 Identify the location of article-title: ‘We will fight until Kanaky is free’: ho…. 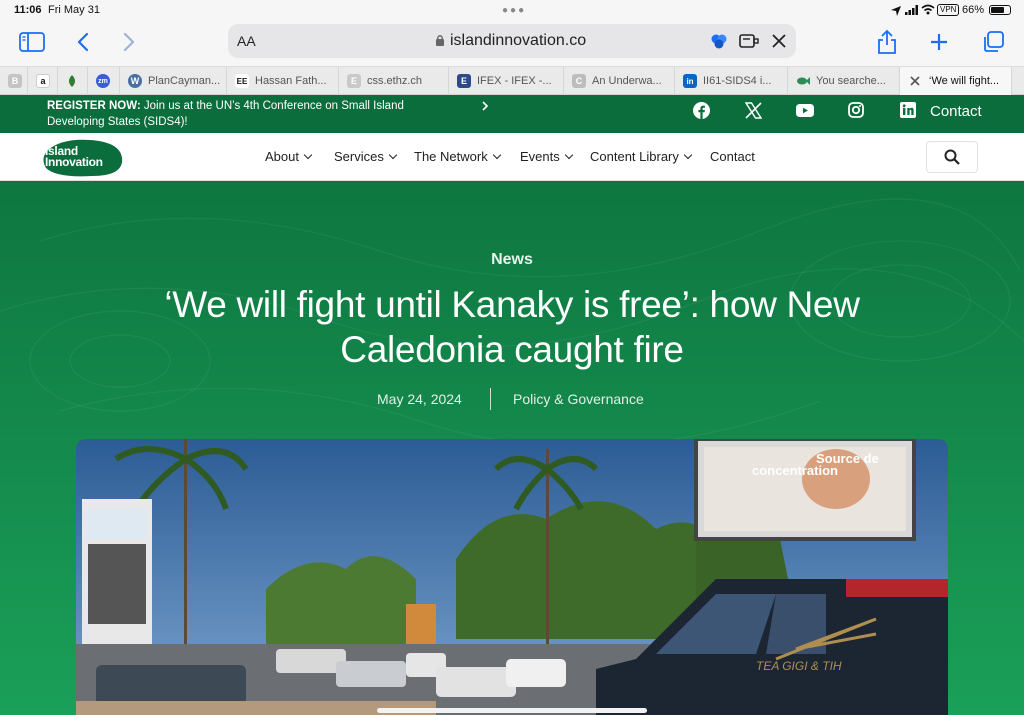
(512, 327).